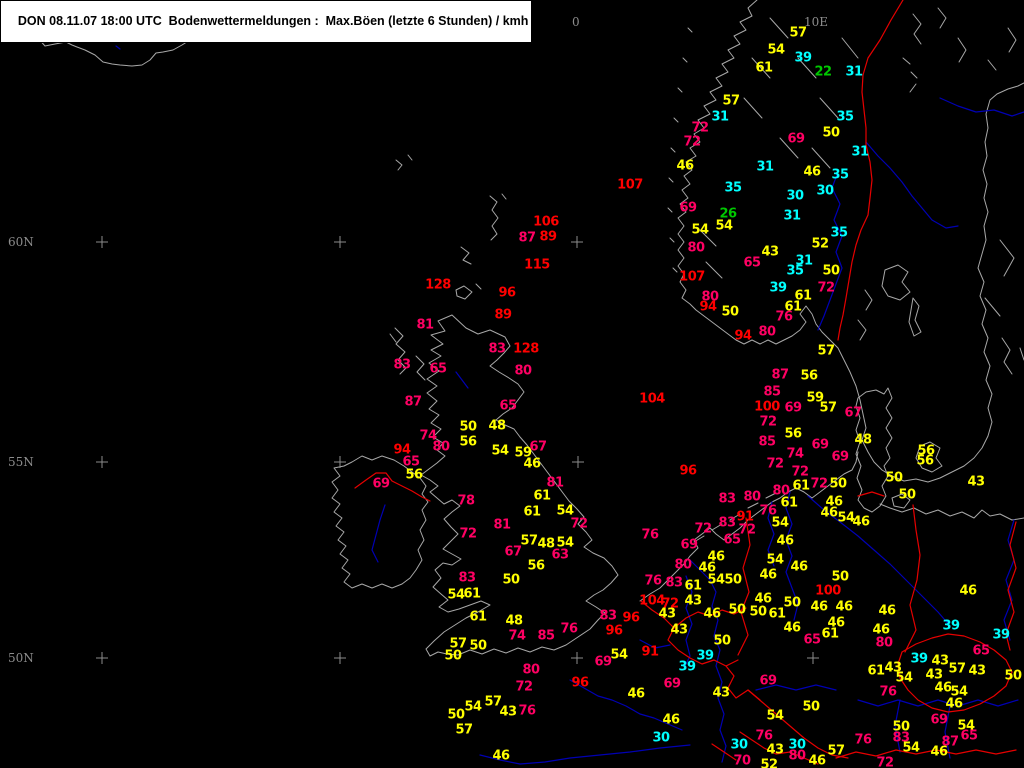  Describe the element at coordinates (502, 525) in the screenshot. I see `station-gust-value: 81` at that location.